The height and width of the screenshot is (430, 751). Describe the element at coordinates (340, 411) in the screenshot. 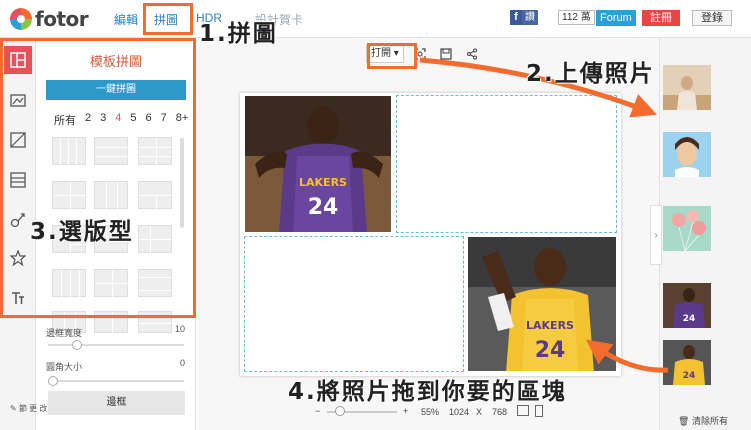

I see `zoom-slider-knob` at that location.